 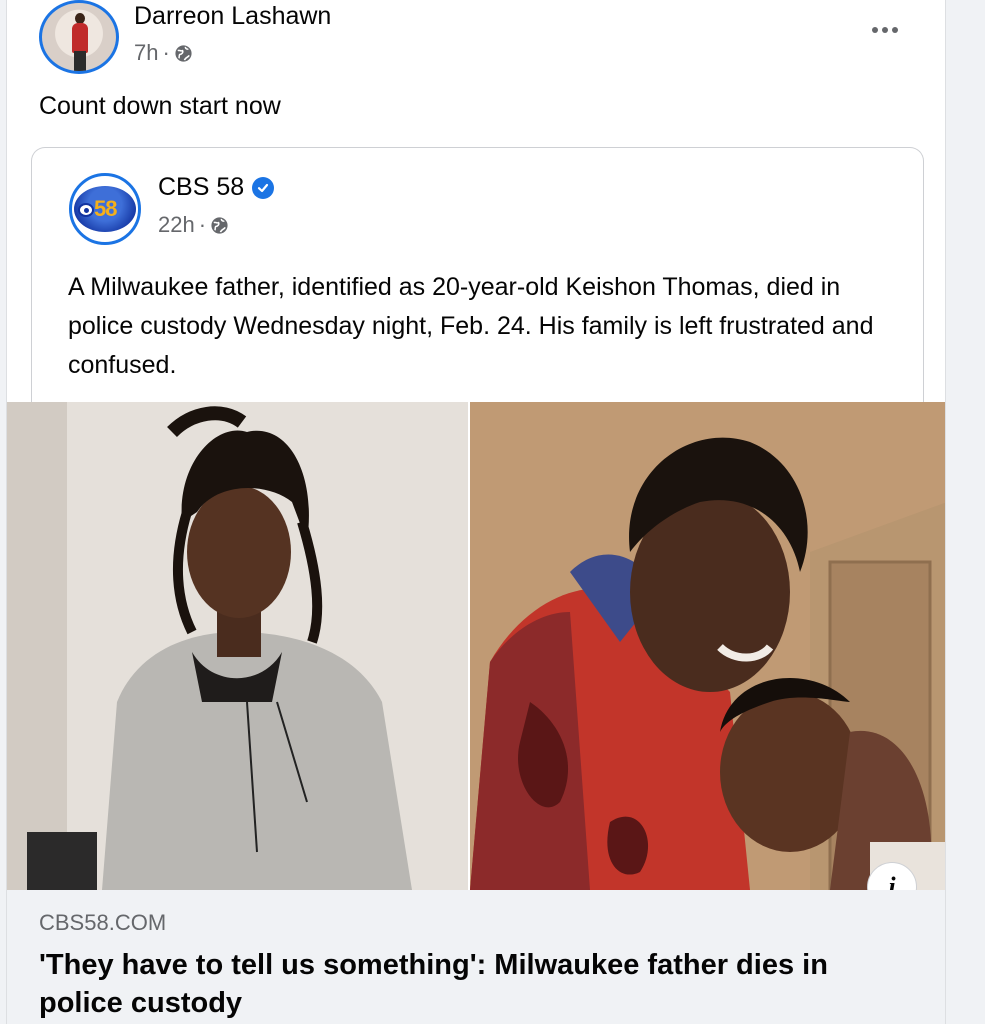 I want to click on verified-badge-icon, so click(x=263, y=187).